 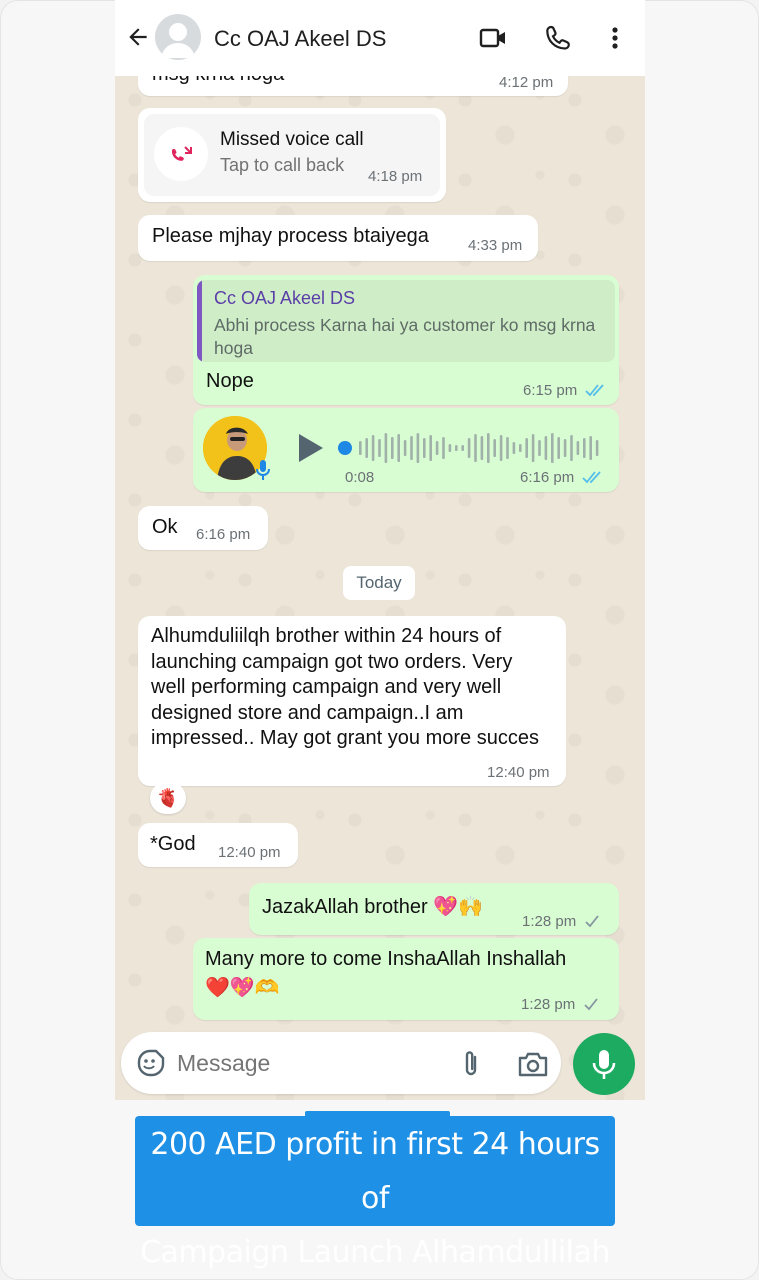 What do you see at coordinates (292, 139) in the screenshot?
I see `missed-call-title: Missed voice call` at bounding box center [292, 139].